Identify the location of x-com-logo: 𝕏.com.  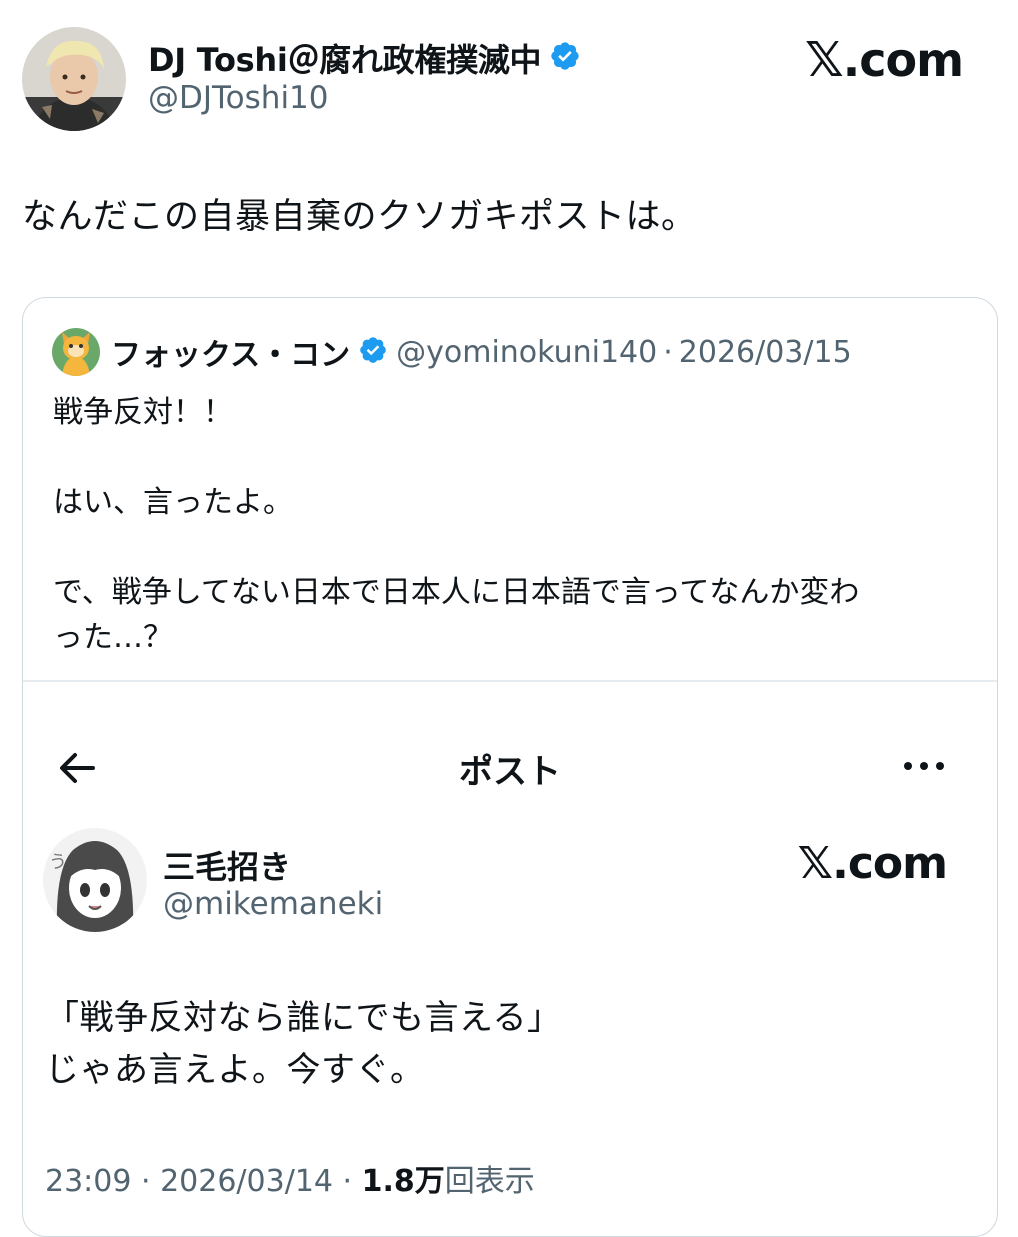
(884, 60).